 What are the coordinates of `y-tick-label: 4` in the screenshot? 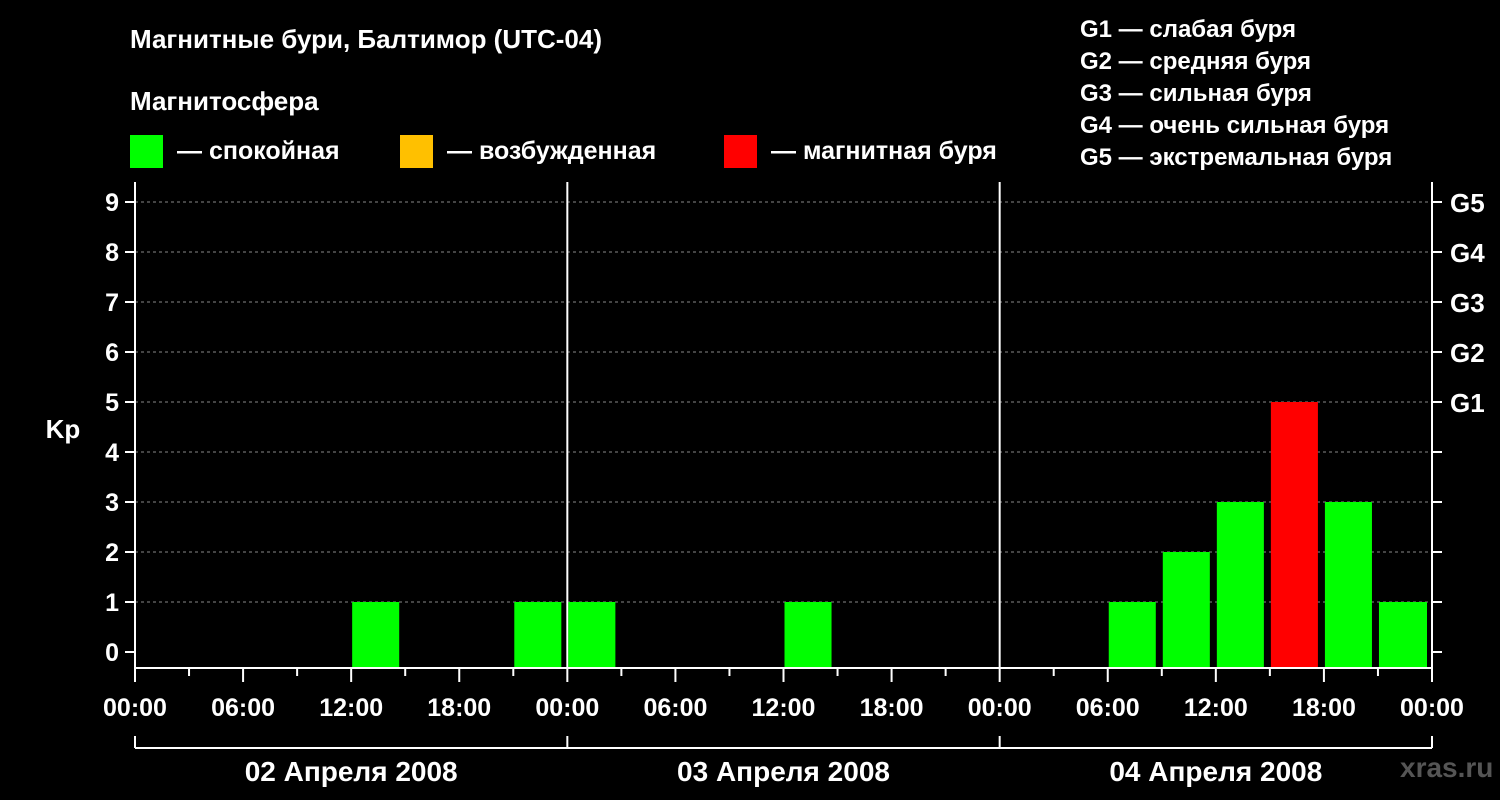 It's located at (112, 453).